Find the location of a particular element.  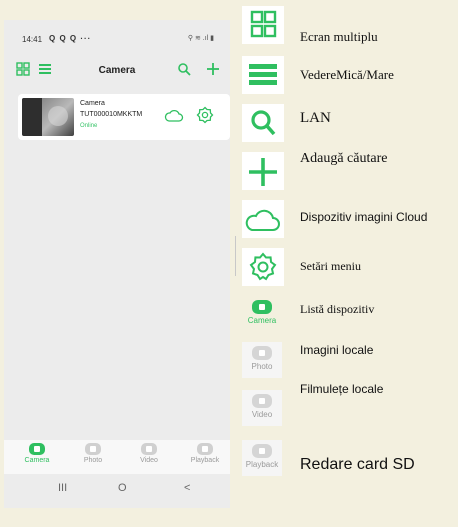

app-bar: Camera is located at coordinates (117, 70).